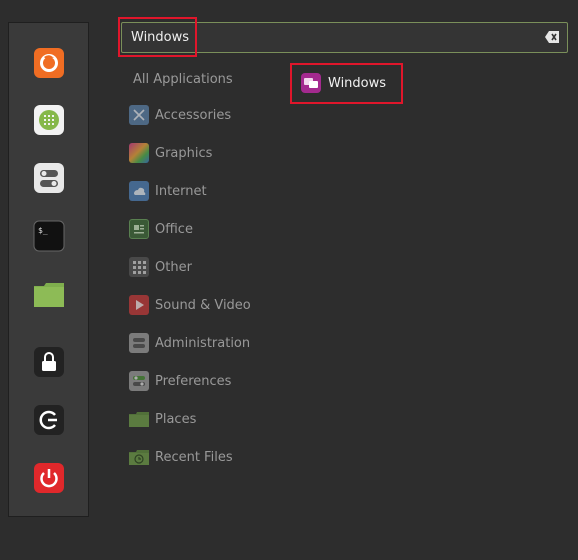 The image size is (578, 560). I want to click on favorite-firefox, so click(49, 63).